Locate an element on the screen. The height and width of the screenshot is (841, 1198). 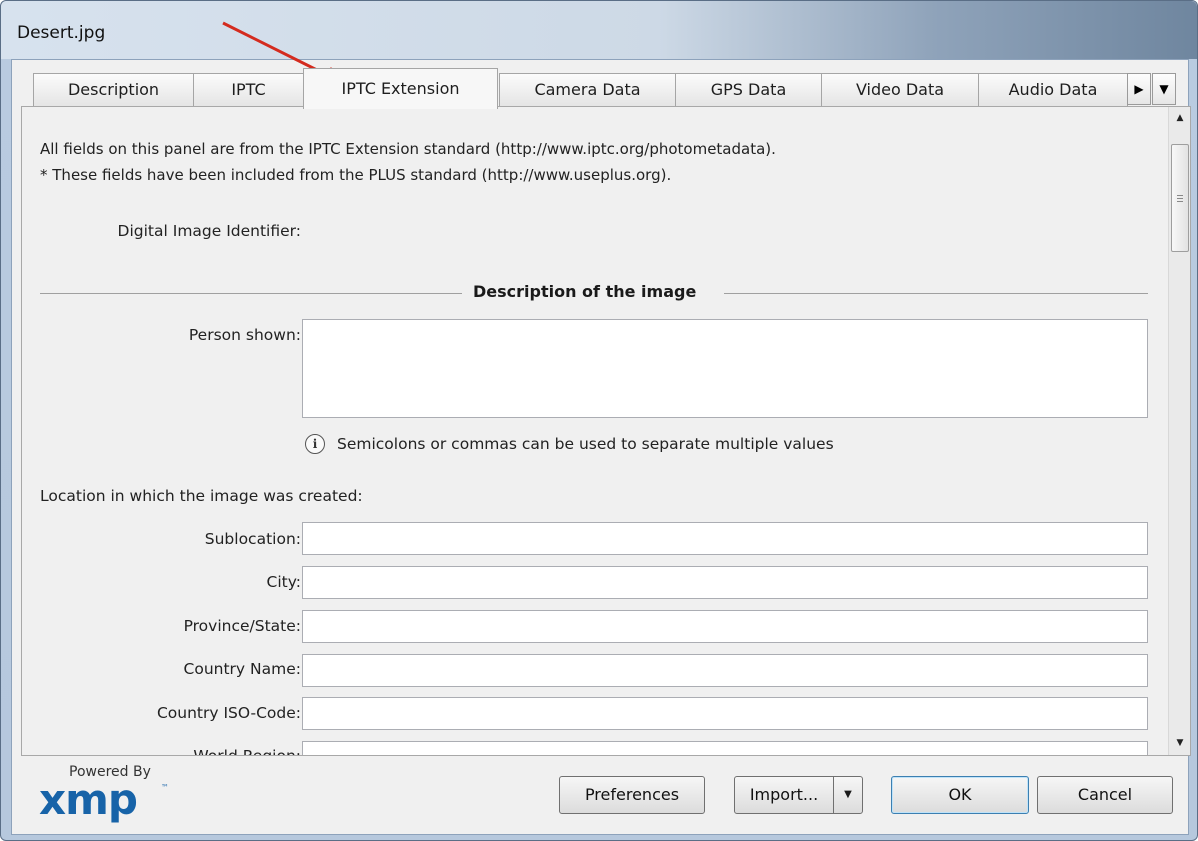
ok-button: OK is located at coordinates (960, 795).